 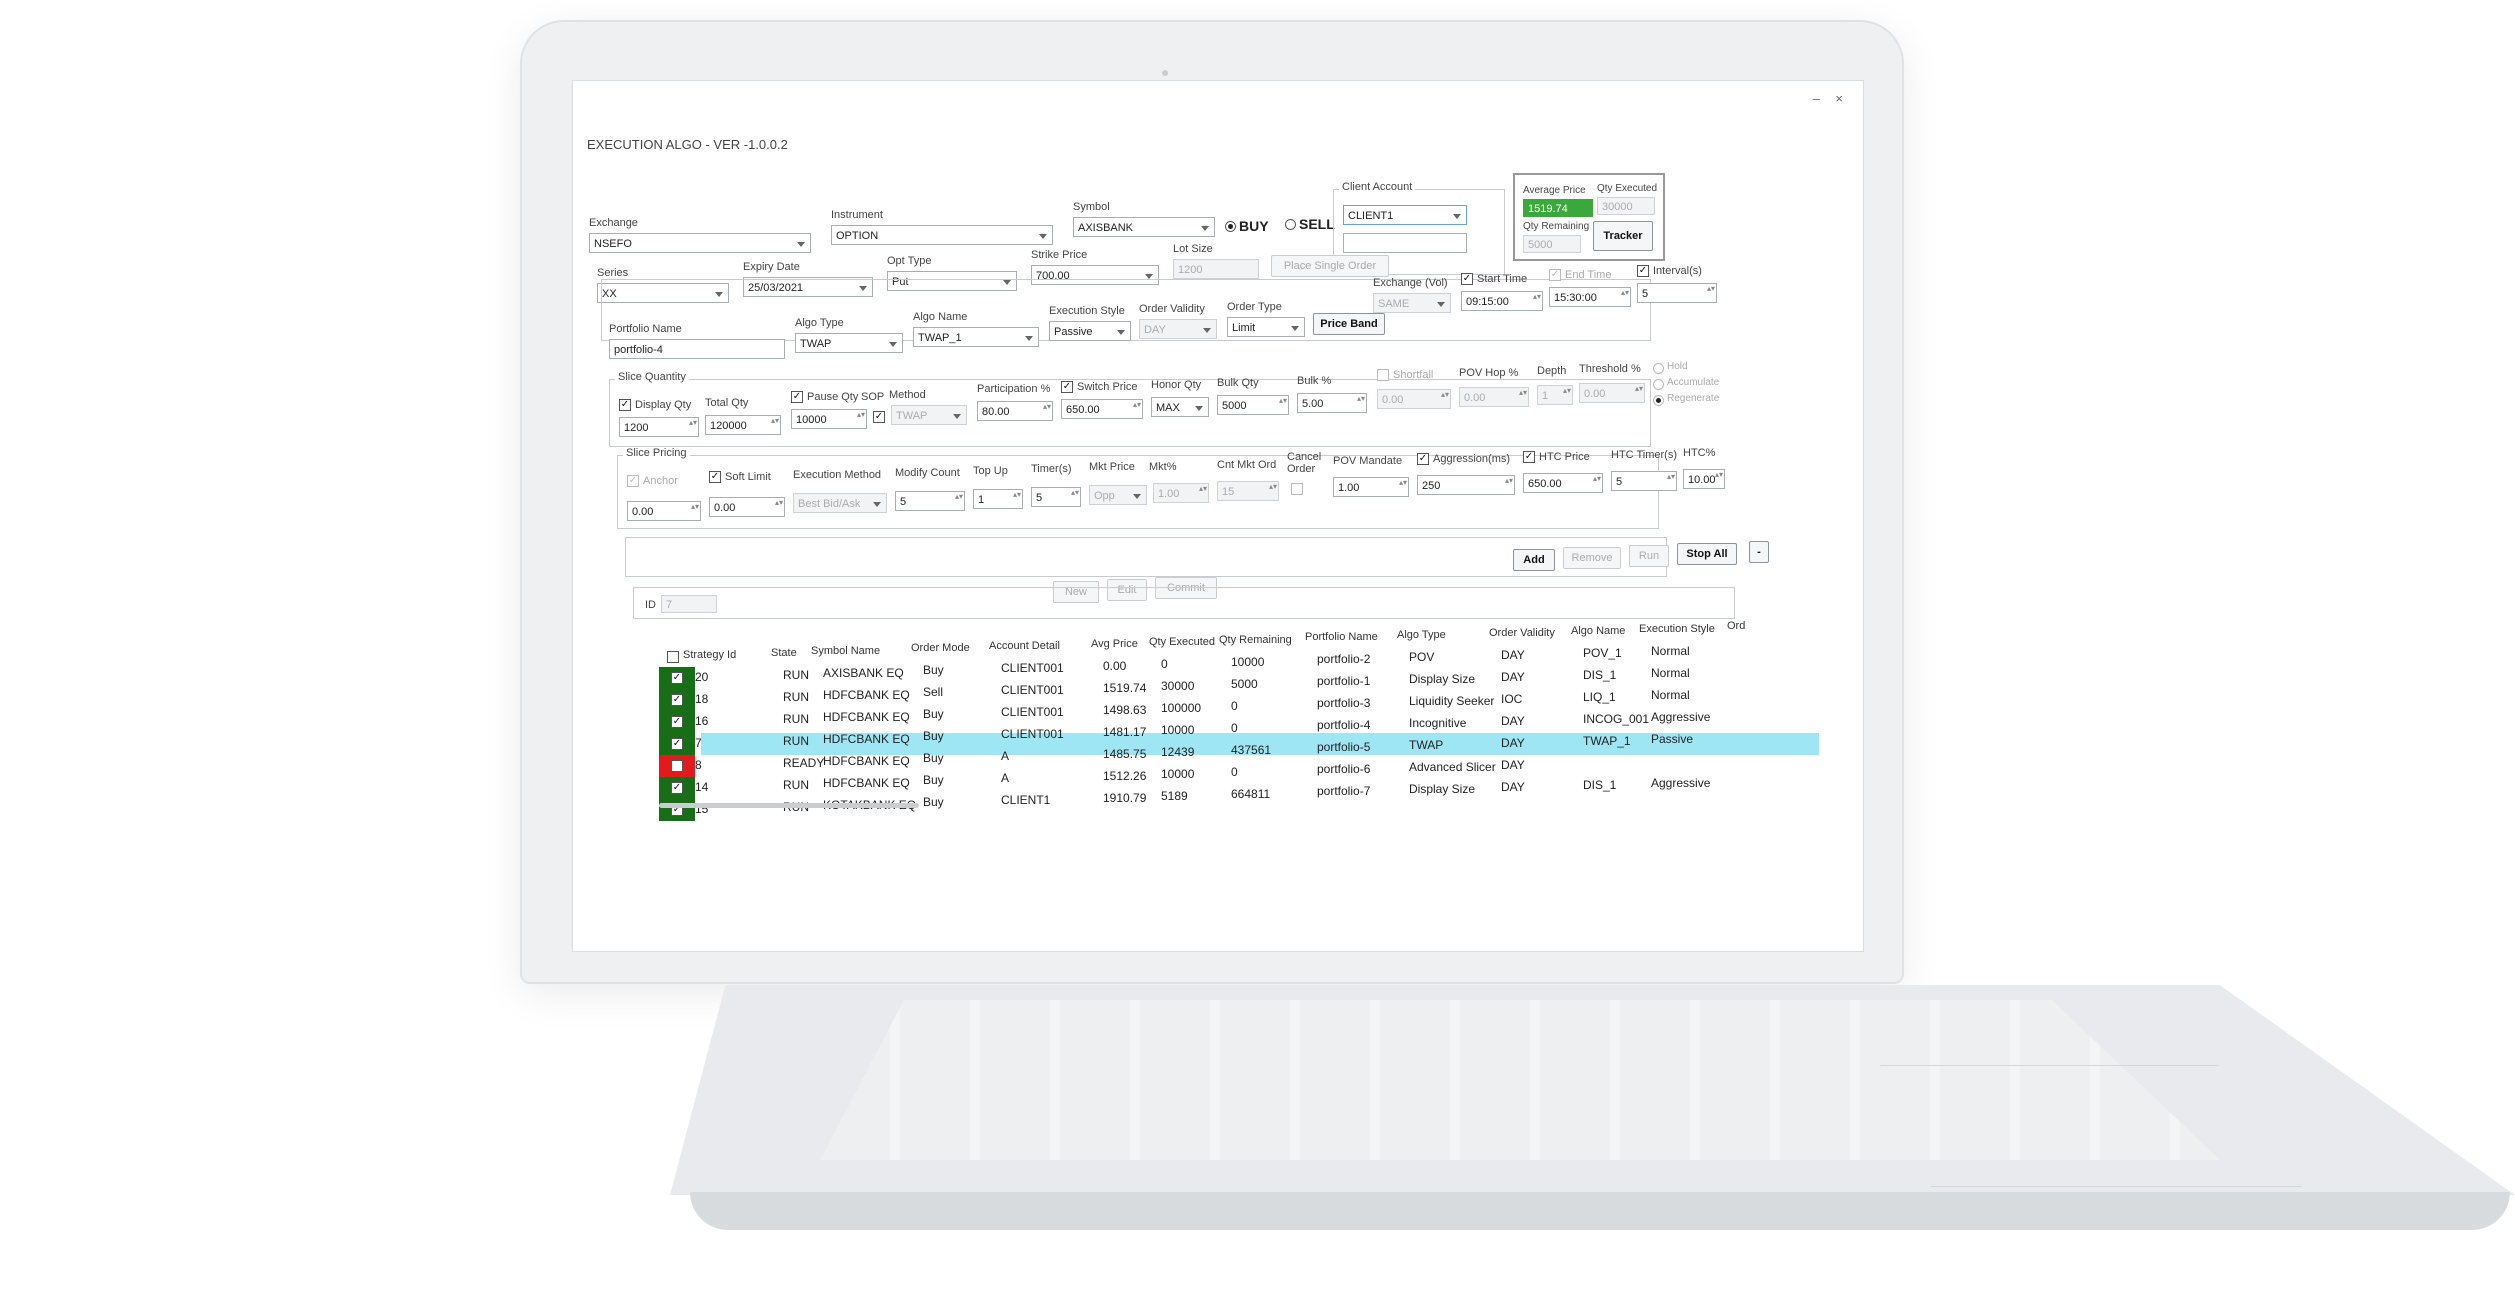 What do you see at coordinates (1643, 271) in the screenshot?
I see `interval-checkbox: ✓` at bounding box center [1643, 271].